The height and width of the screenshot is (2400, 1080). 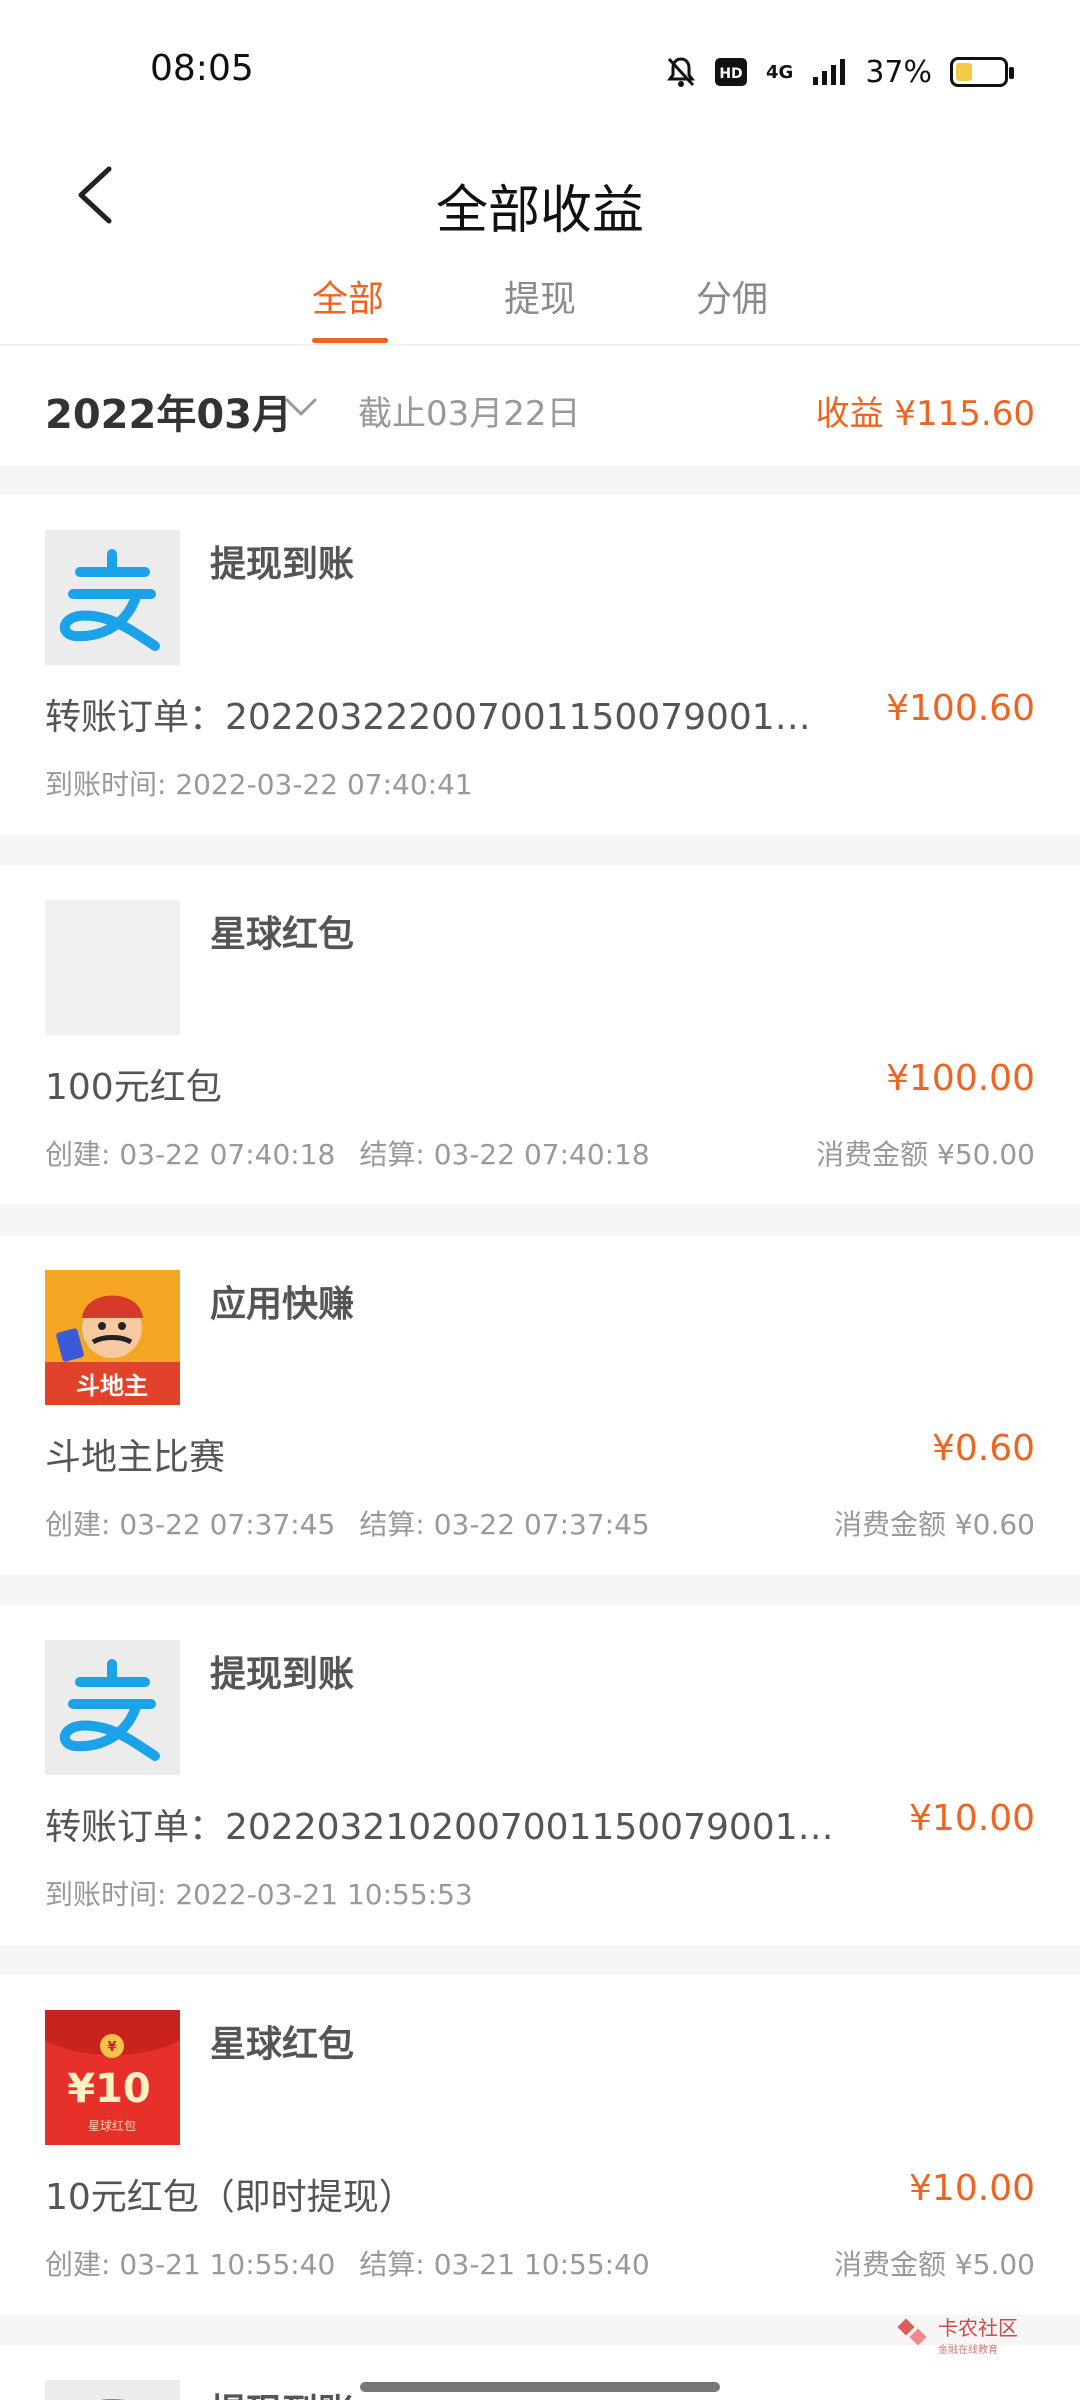 What do you see at coordinates (504, 1524) in the screenshot?
I see `record-settled: 结算: 03-22 07:37:45` at bounding box center [504, 1524].